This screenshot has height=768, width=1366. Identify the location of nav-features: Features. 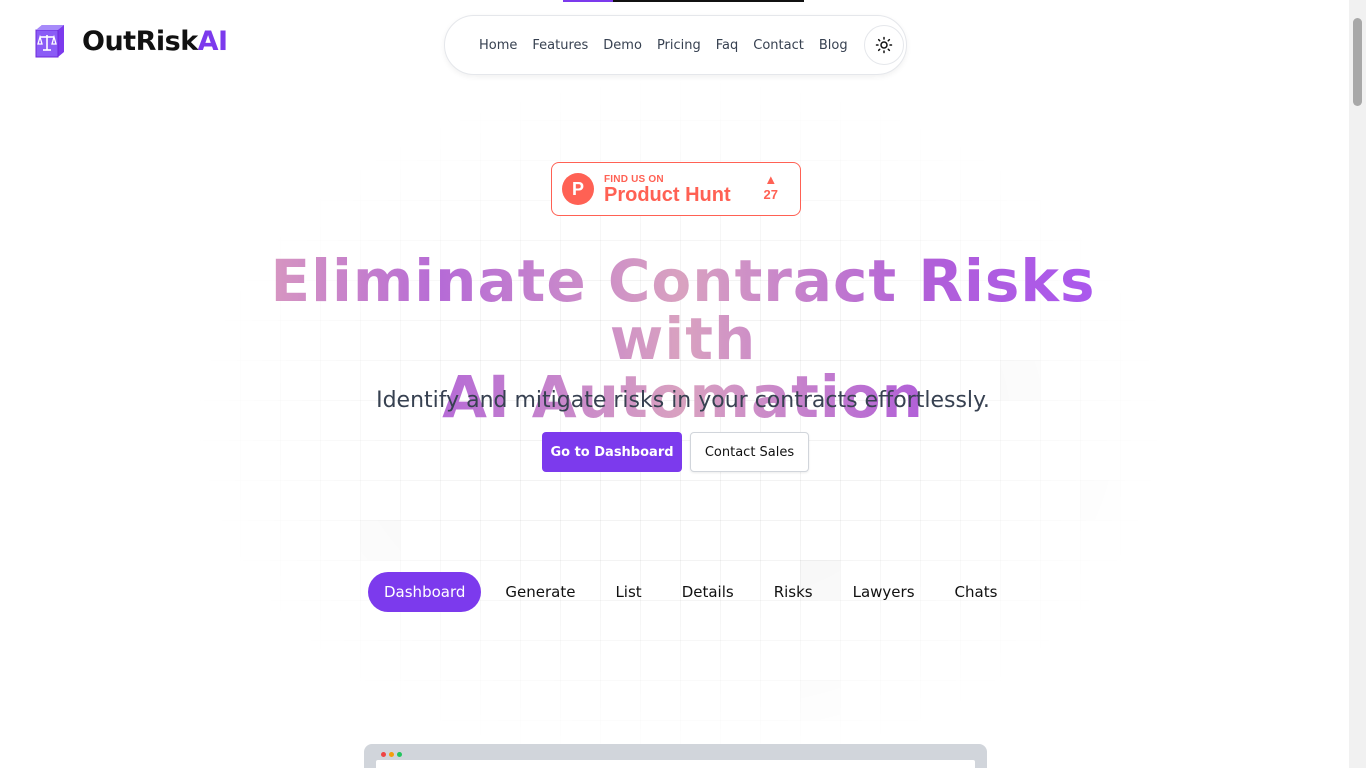
(560, 45).